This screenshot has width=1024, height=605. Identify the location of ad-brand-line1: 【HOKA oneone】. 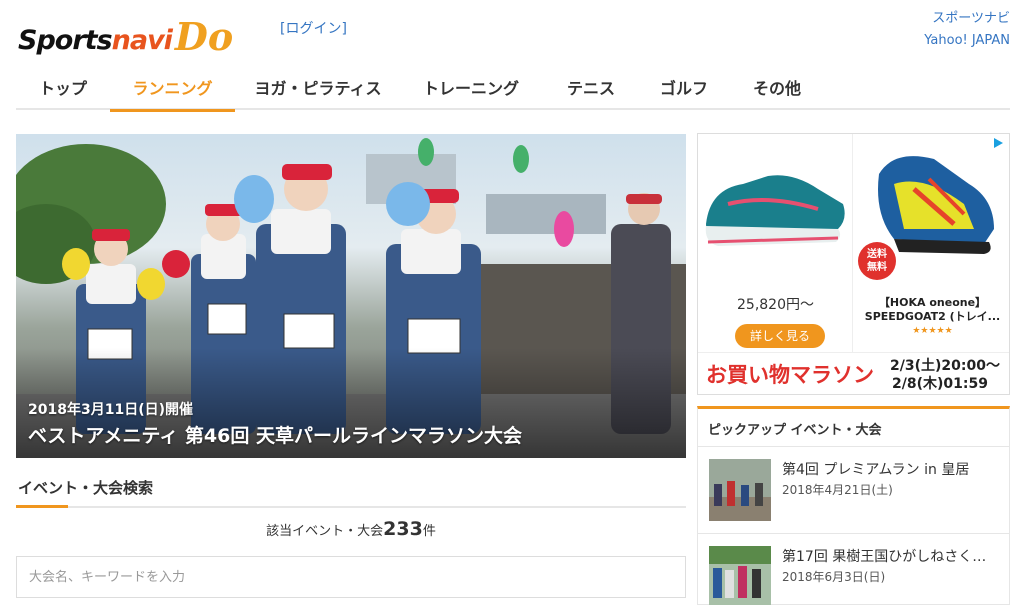
(932, 302).